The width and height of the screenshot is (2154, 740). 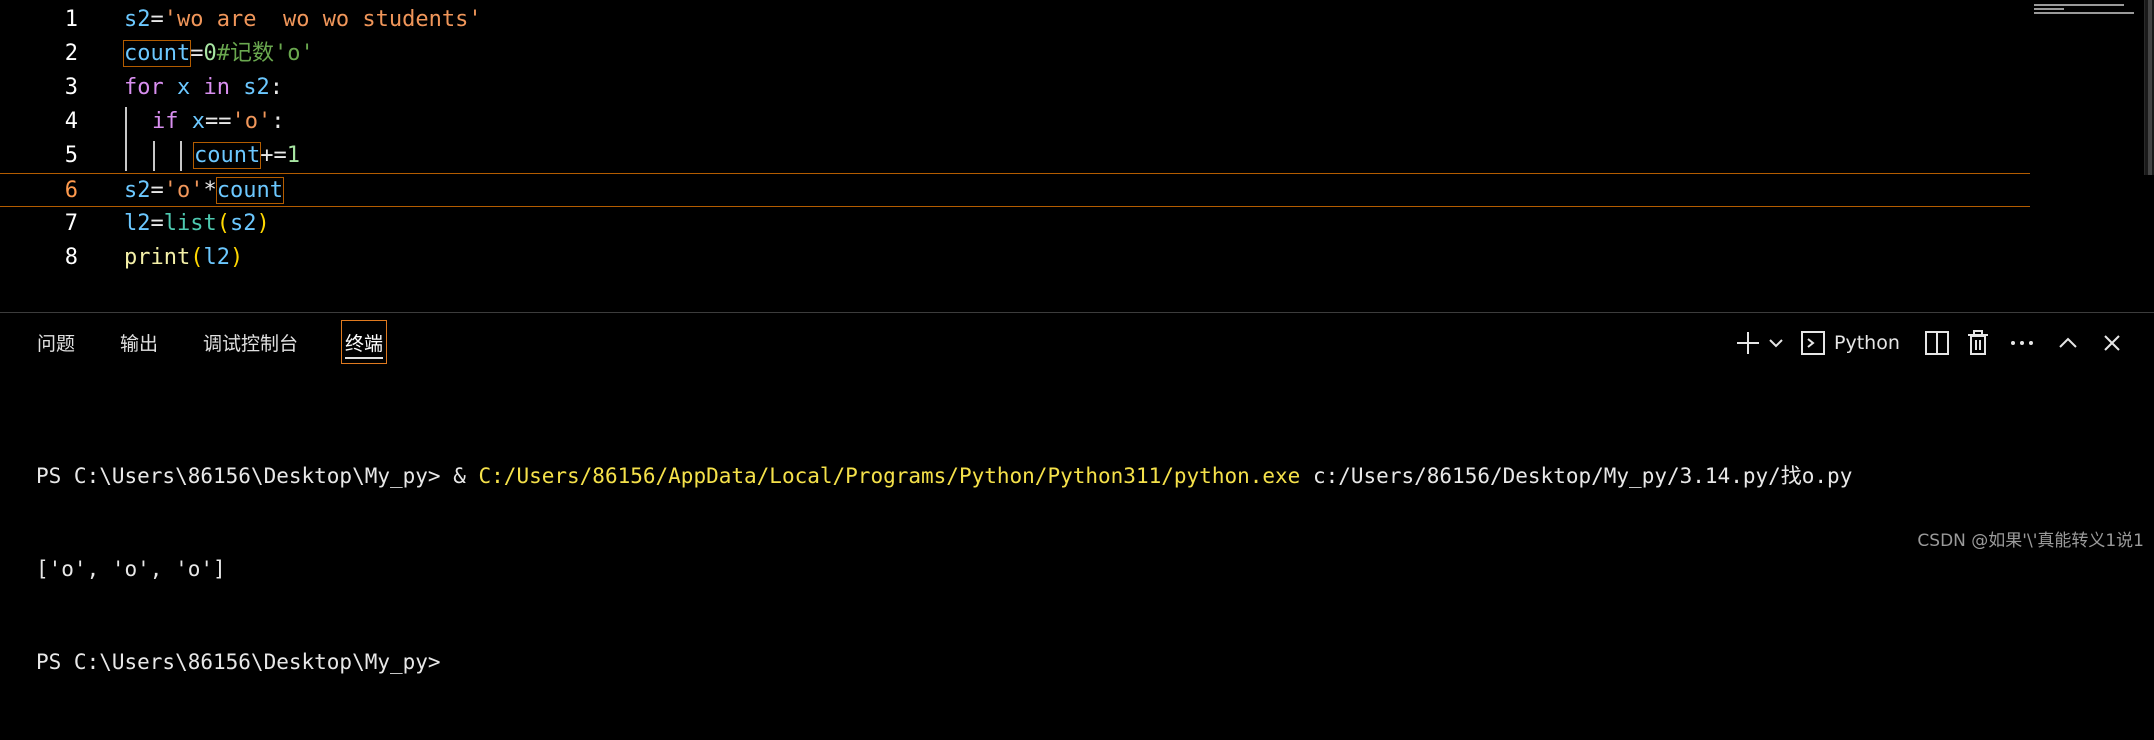 I want to click on tab-debug-console: 调试控制台, so click(x=250, y=344).